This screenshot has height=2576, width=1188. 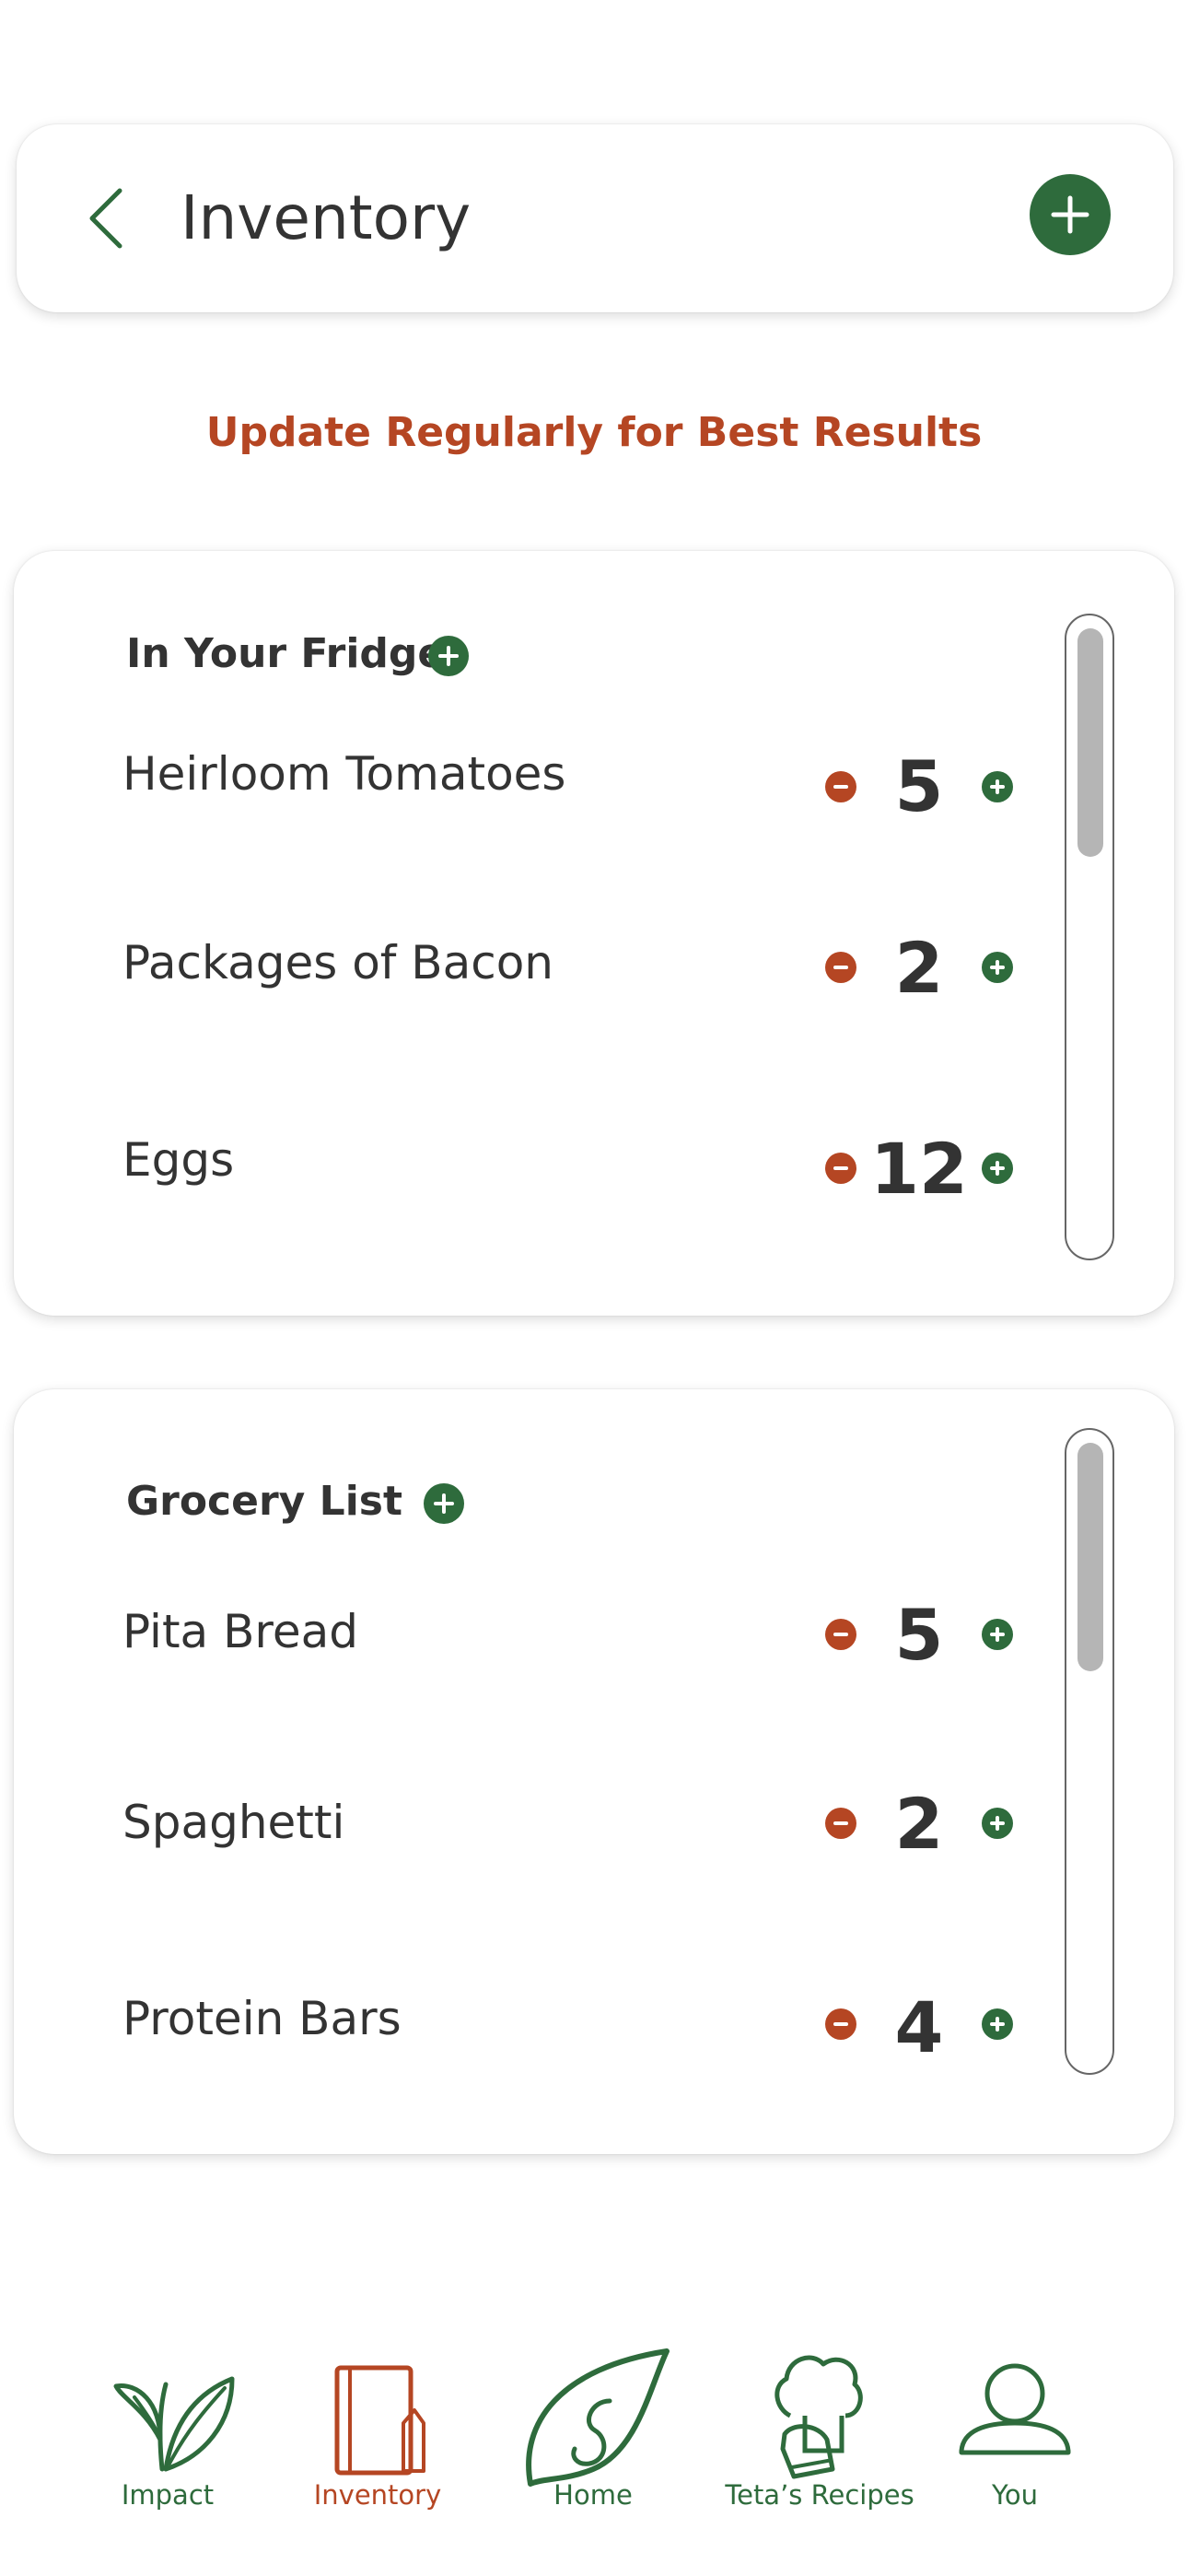 I want to click on list-item: Spaghetti 2, so click(x=543, y=1828).